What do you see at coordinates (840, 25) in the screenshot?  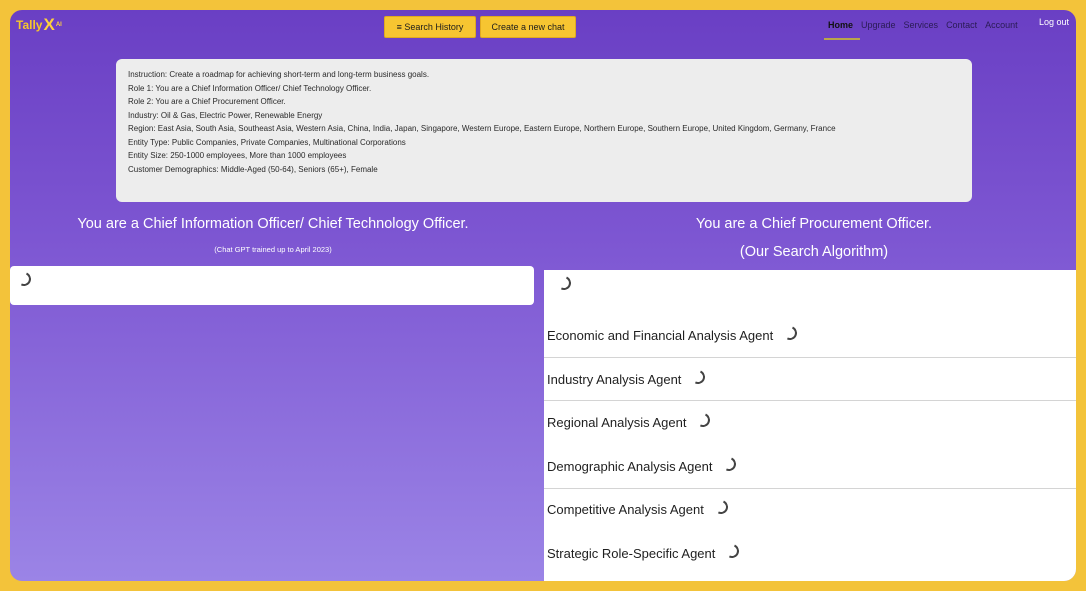 I see `nav-home-link: Home` at bounding box center [840, 25].